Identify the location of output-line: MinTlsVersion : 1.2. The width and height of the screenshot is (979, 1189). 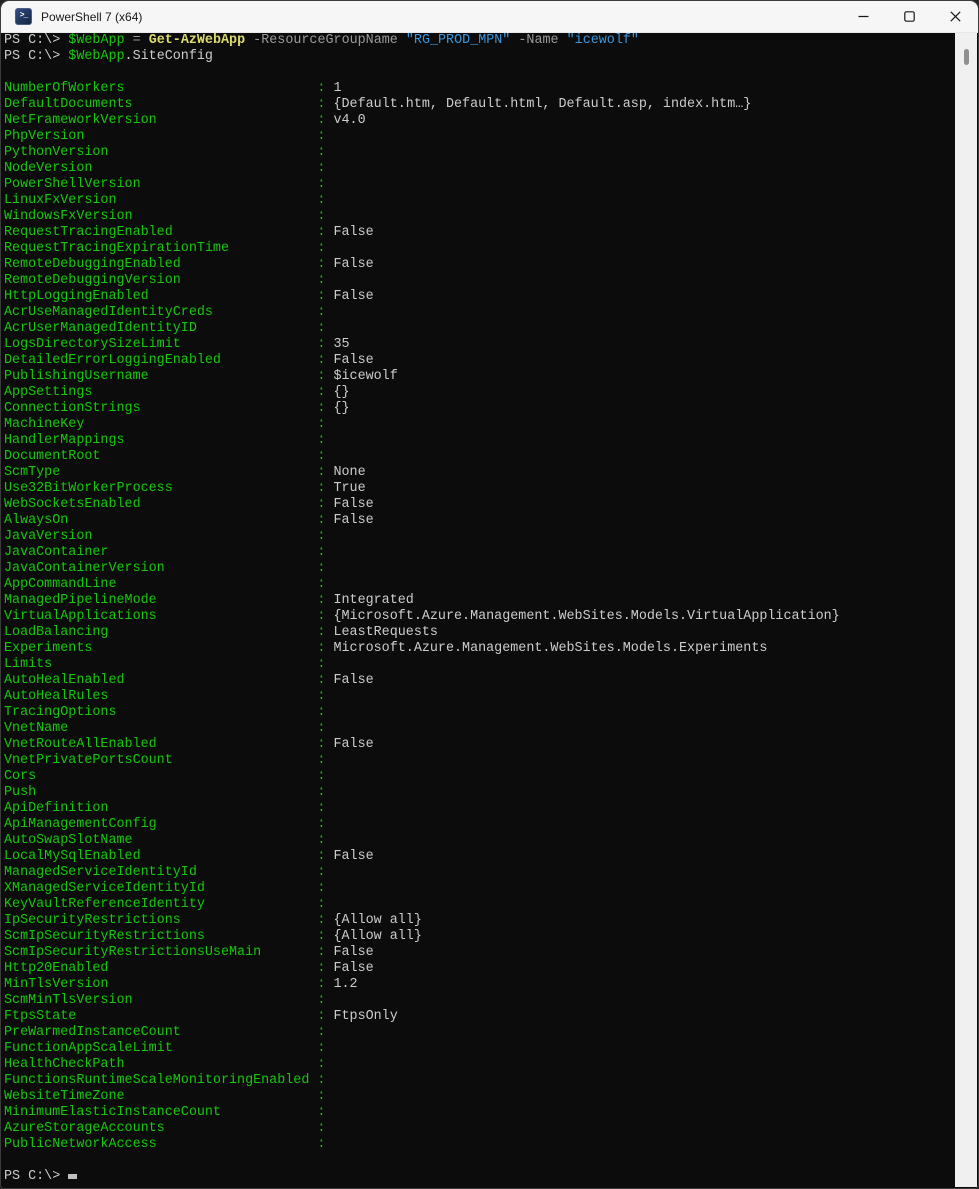
(479, 985).